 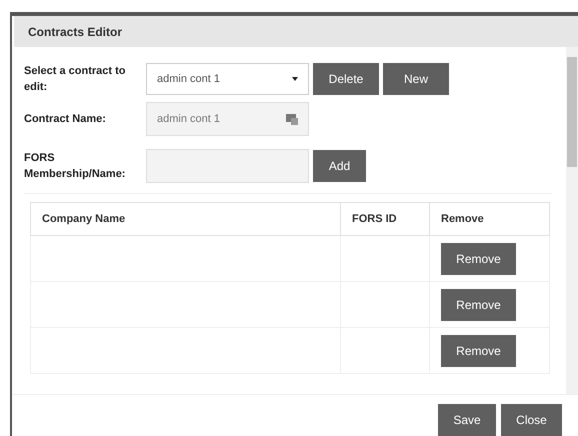 What do you see at coordinates (374, 219) in the screenshot?
I see `column-header: FORS ID` at bounding box center [374, 219].